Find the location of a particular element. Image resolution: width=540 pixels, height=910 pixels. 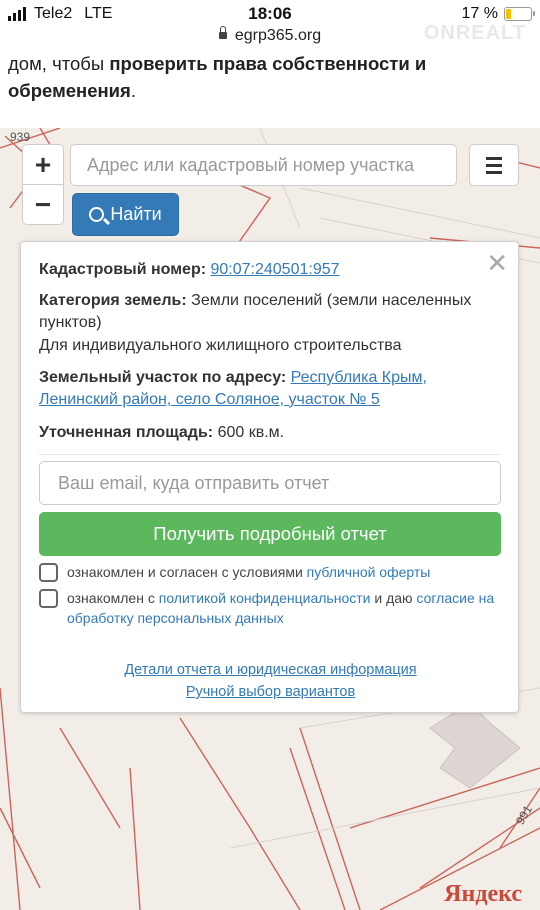

yandex-logo: Яндекс is located at coordinates (483, 894).